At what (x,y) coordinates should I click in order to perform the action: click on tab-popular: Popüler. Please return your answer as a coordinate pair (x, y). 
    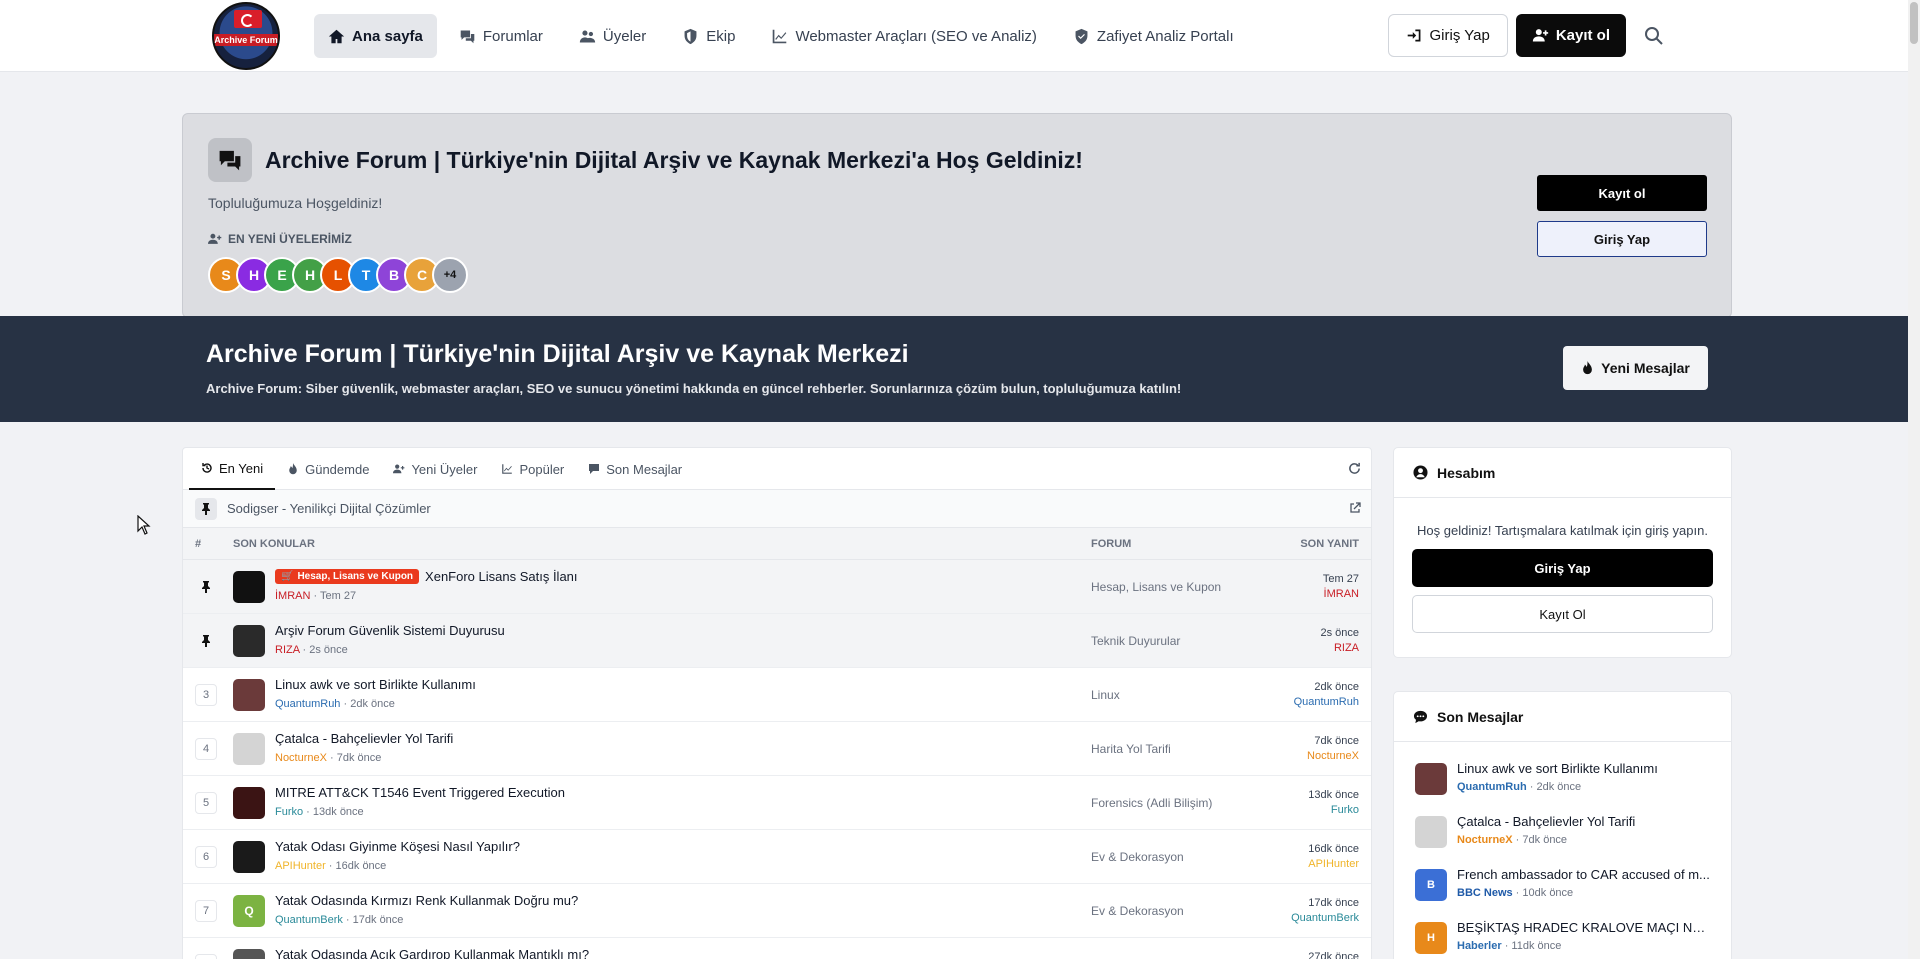
    Looking at the image, I should click on (532, 469).